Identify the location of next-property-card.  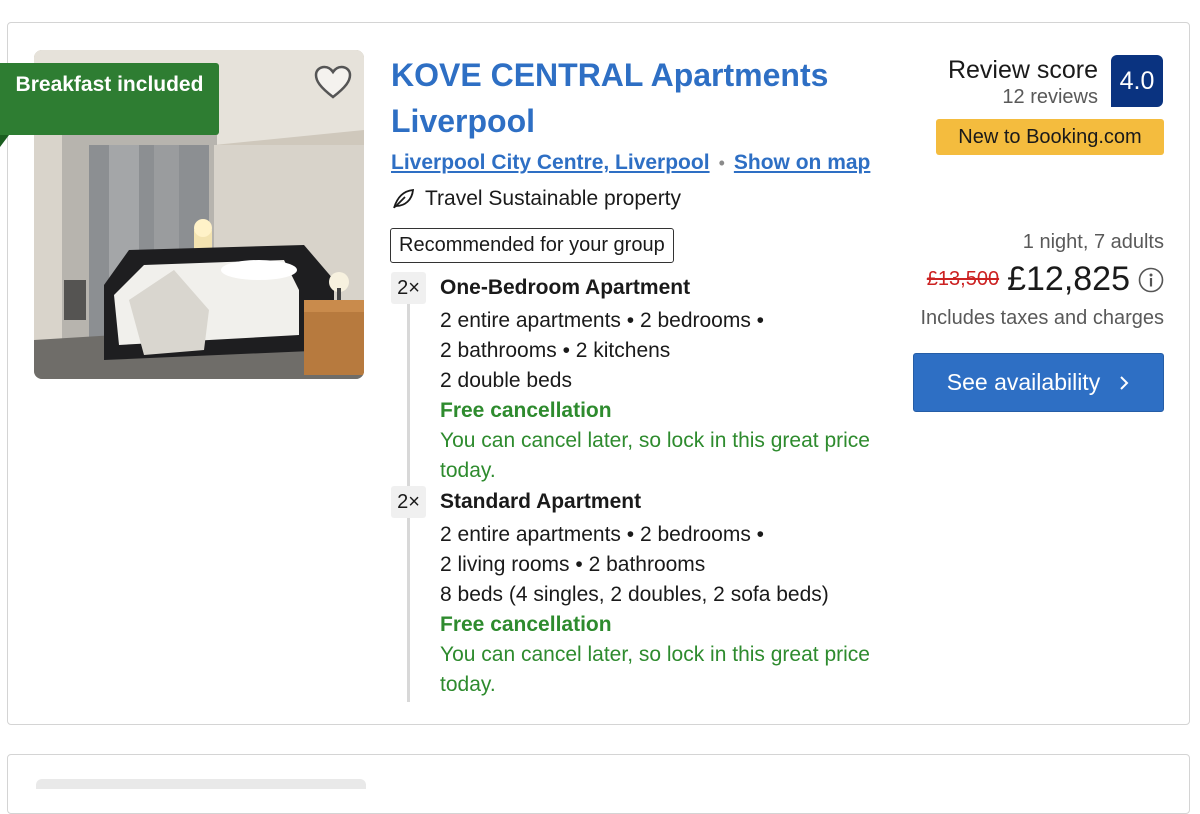
(598, 784).